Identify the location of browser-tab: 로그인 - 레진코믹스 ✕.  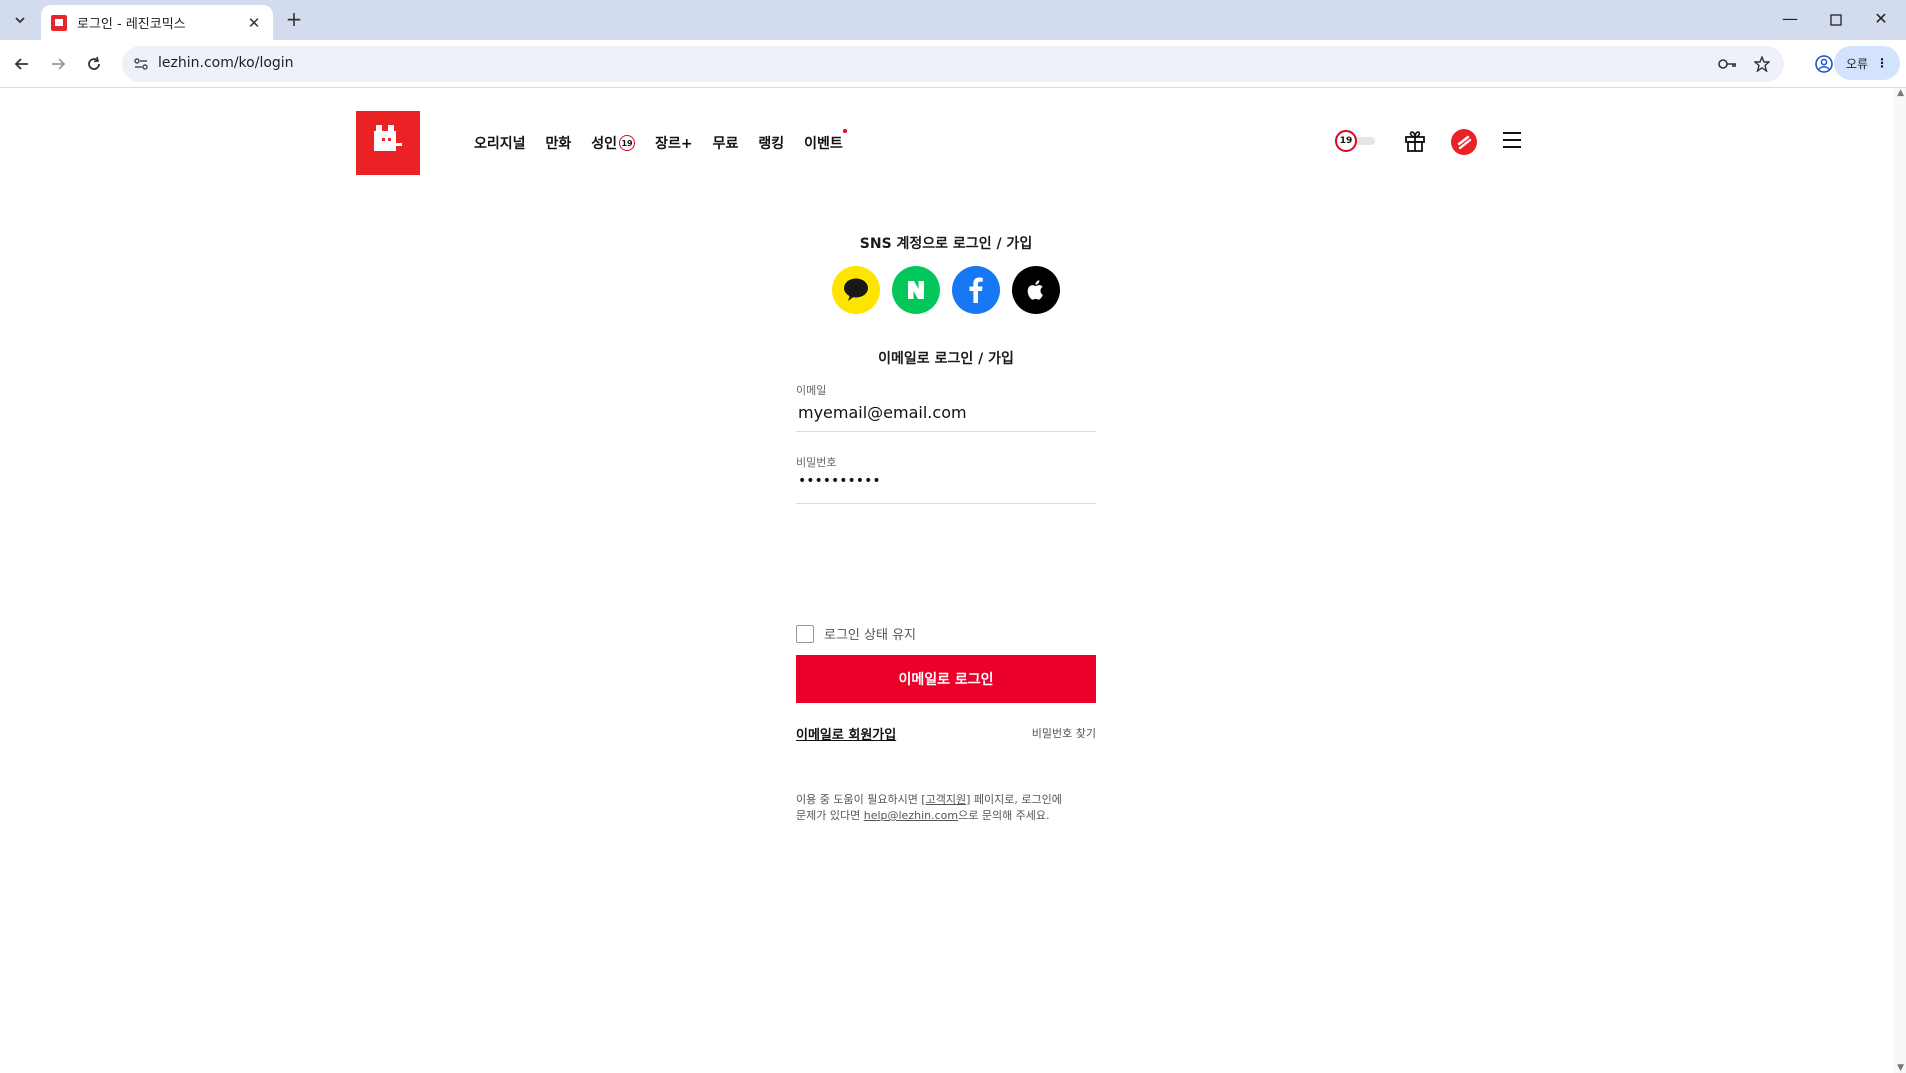
(157, 22).